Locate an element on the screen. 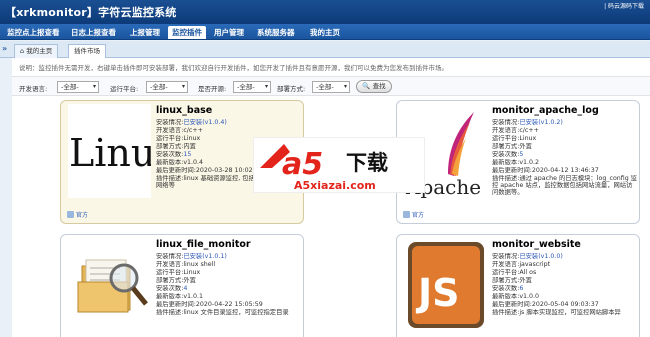  nav-report-manage: 上报管理 is located at coordinates (145, 32).